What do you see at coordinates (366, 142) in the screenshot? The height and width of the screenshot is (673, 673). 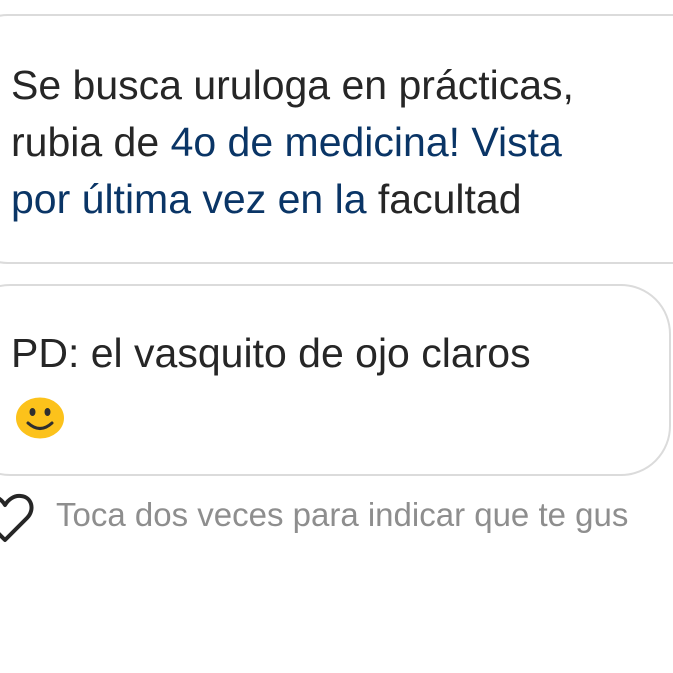 I see `highlighted-text: 4o de medicina! Vista` at bounding box center [366, 142].